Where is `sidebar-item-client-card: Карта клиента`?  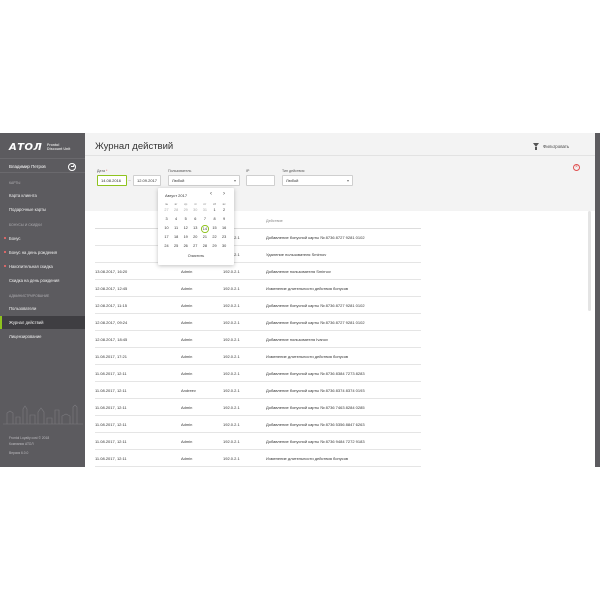
sidebar-item-client-card: Карта клиента is located at coordinates (42, 195).